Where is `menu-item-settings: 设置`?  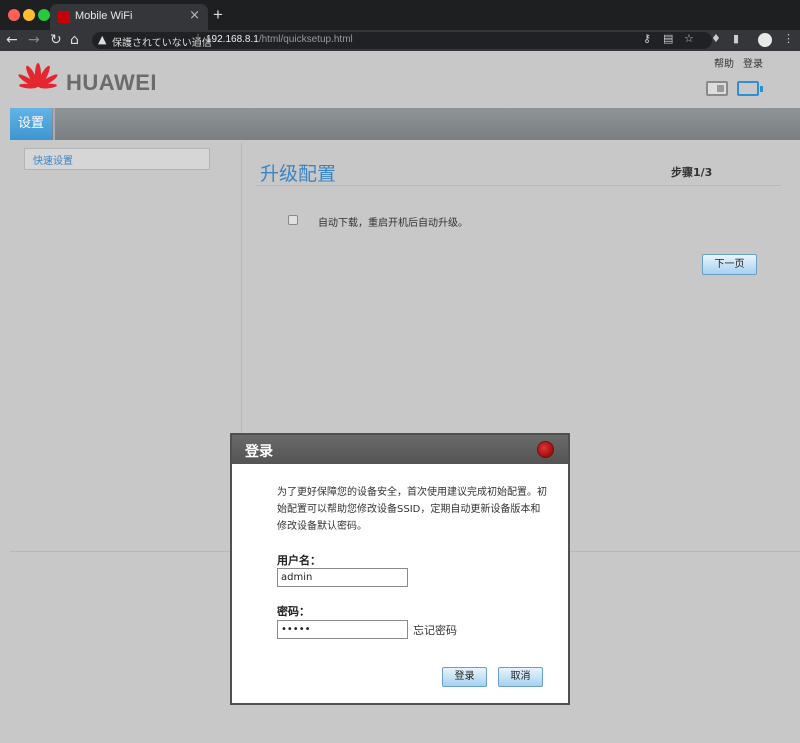 menu-item-settings: 设置 is located at coordinates (32, 124).